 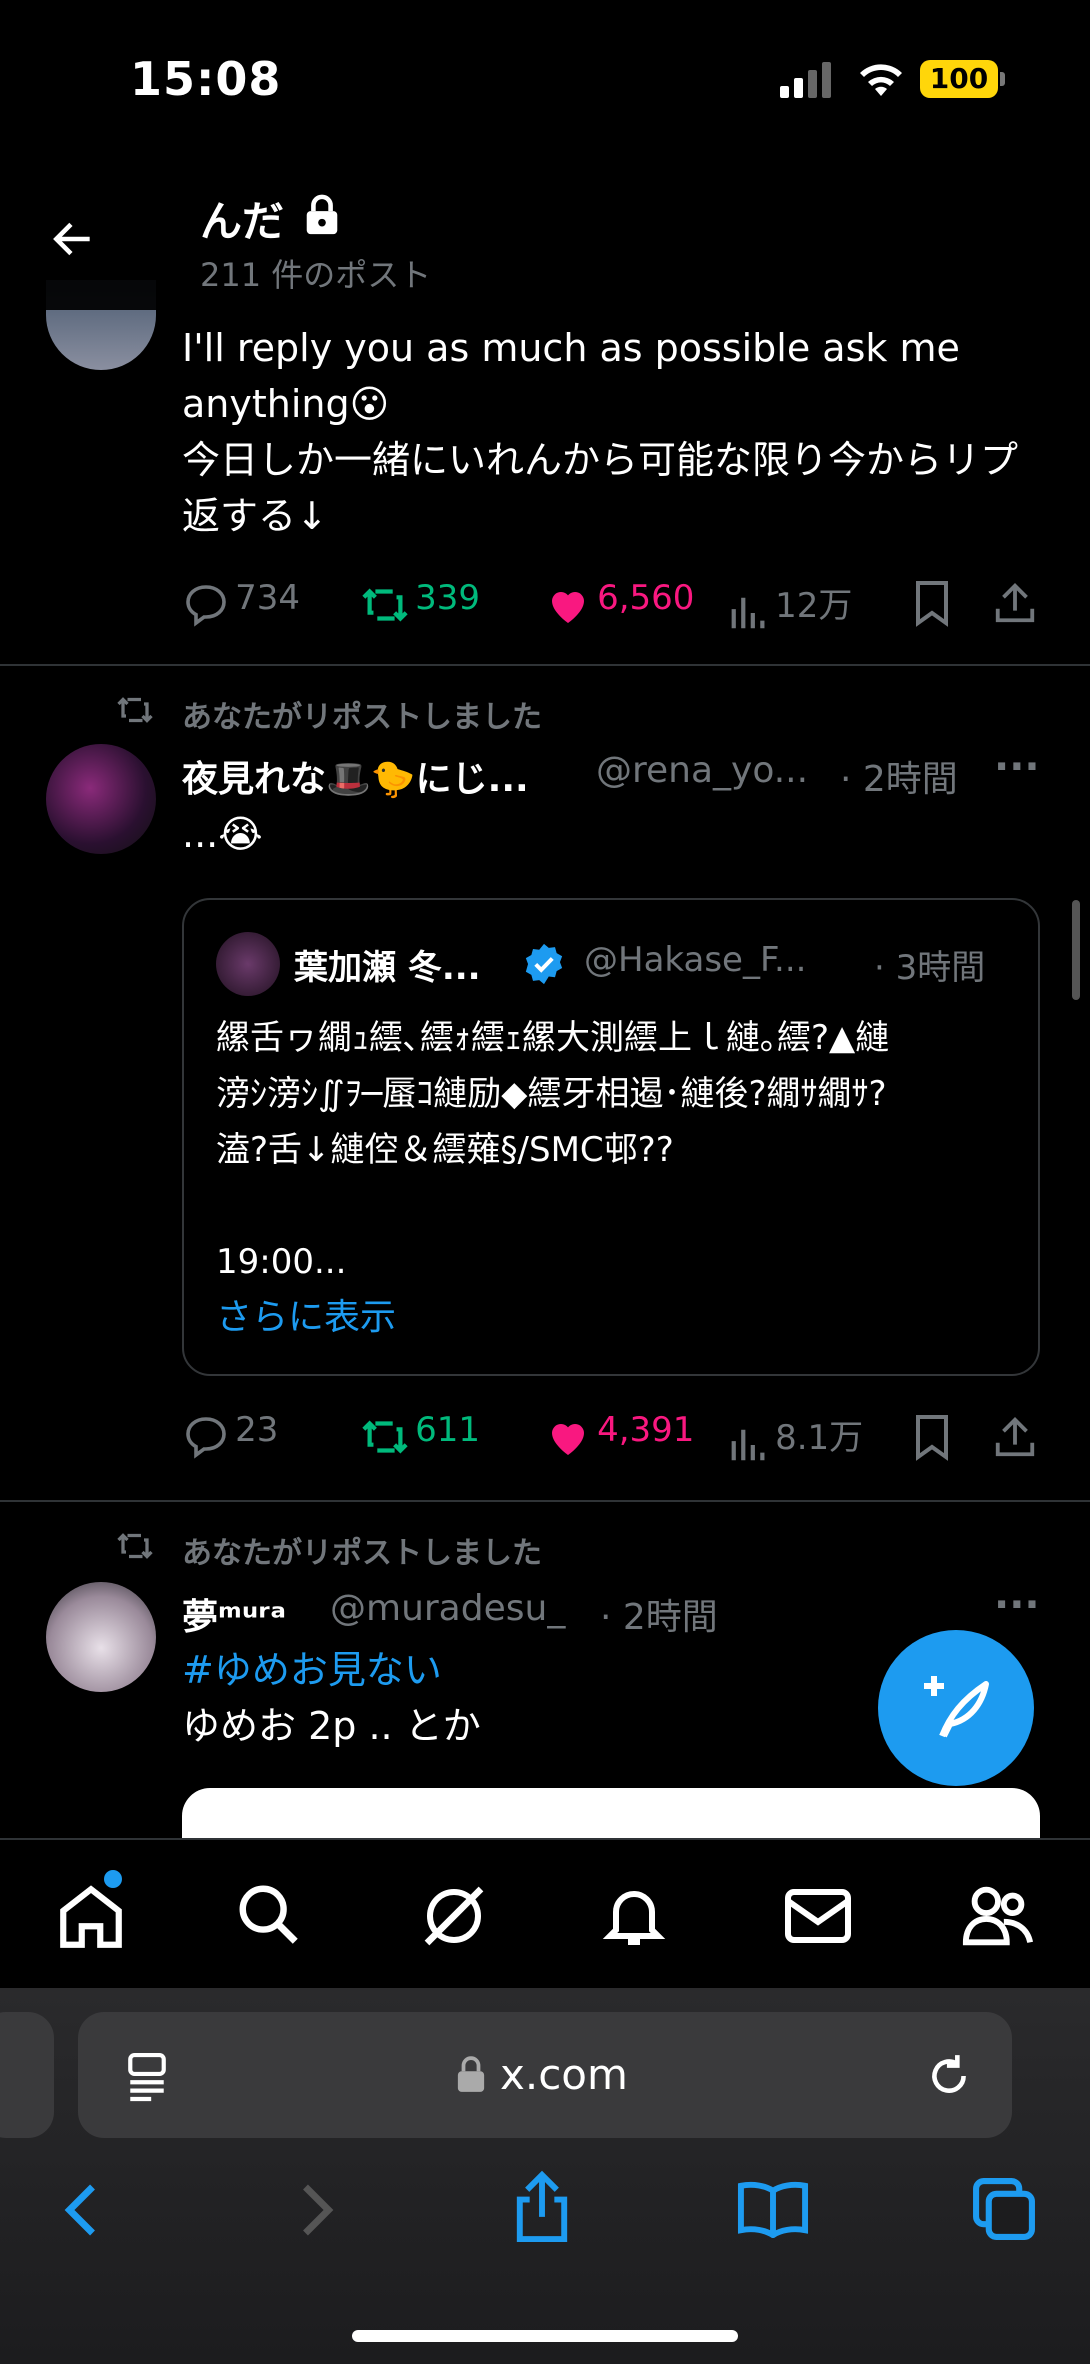 What do you see at coordinates (242, 221) in the screenshot?
I see `profile-name: んだ` at bounding box center [242, 221].